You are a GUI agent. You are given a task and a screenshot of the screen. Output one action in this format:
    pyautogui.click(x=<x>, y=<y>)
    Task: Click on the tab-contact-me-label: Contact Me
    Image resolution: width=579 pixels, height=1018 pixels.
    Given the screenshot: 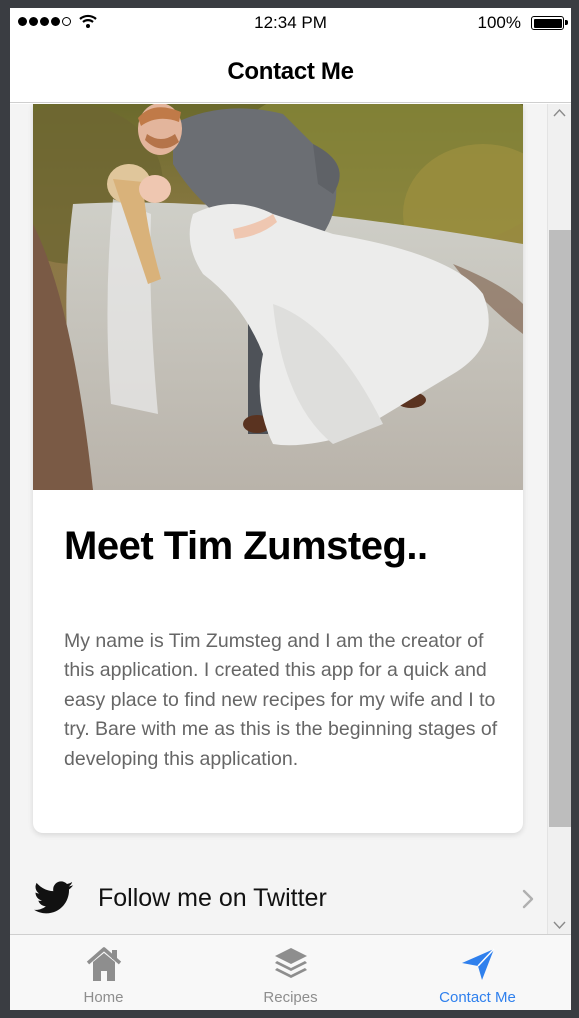 What is the action you would take?
    pyautogui.click(x=477, y=997)
    